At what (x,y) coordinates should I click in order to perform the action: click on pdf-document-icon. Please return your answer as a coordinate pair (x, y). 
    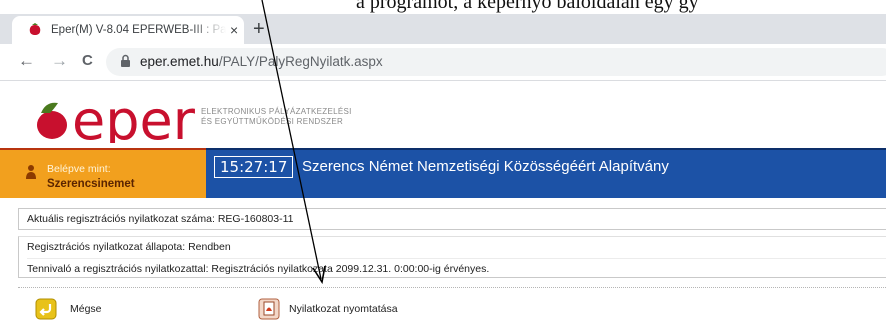
    Looking at the image, I should click on (269, 309).